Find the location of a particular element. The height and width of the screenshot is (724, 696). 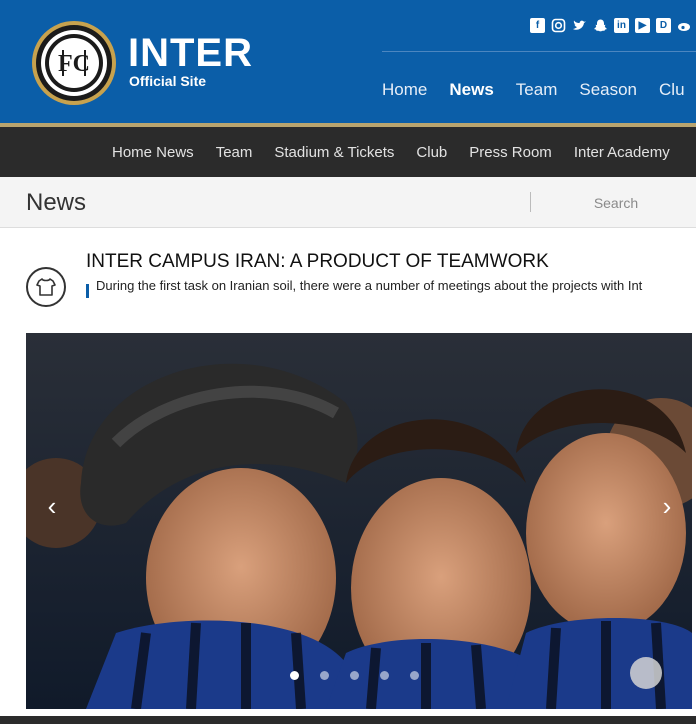

chevron-left-icon: ‹ is located at coordinates (52, 506).